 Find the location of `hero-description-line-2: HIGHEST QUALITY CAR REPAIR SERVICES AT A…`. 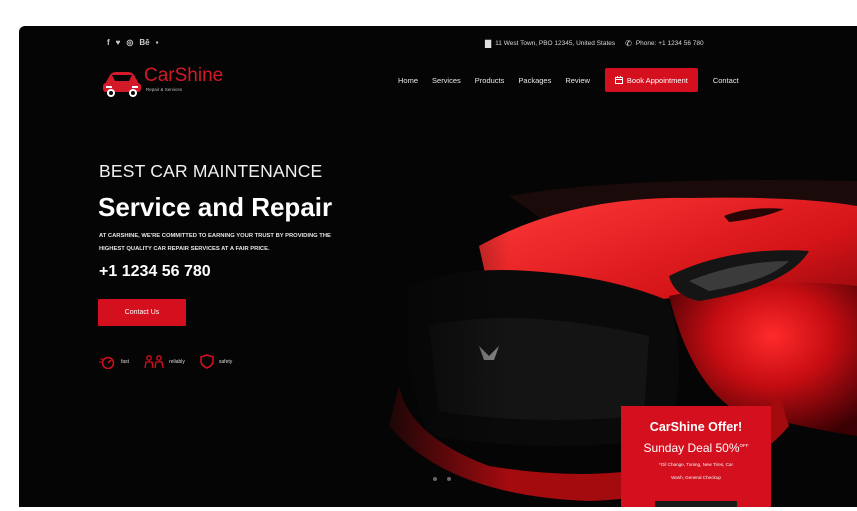

hero-description-line-2: HIGHEST QUALITY CAR REPAIR SERVICES AT A… is located at coordinates (184, 249).